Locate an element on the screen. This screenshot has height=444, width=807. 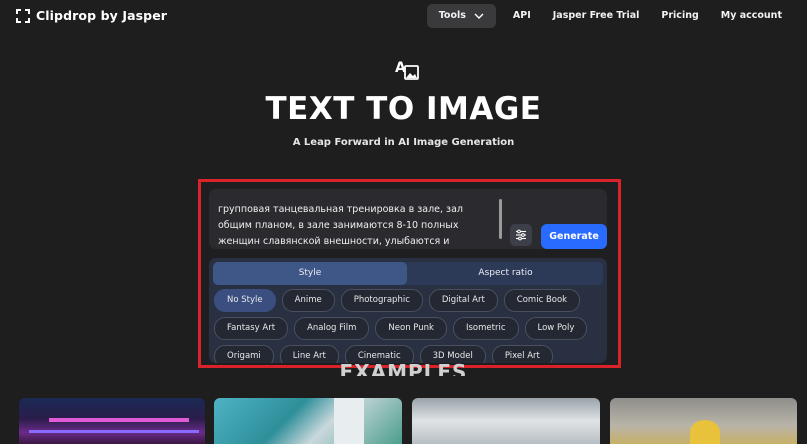
example-image-night-building is located at coordinates (112, 421).